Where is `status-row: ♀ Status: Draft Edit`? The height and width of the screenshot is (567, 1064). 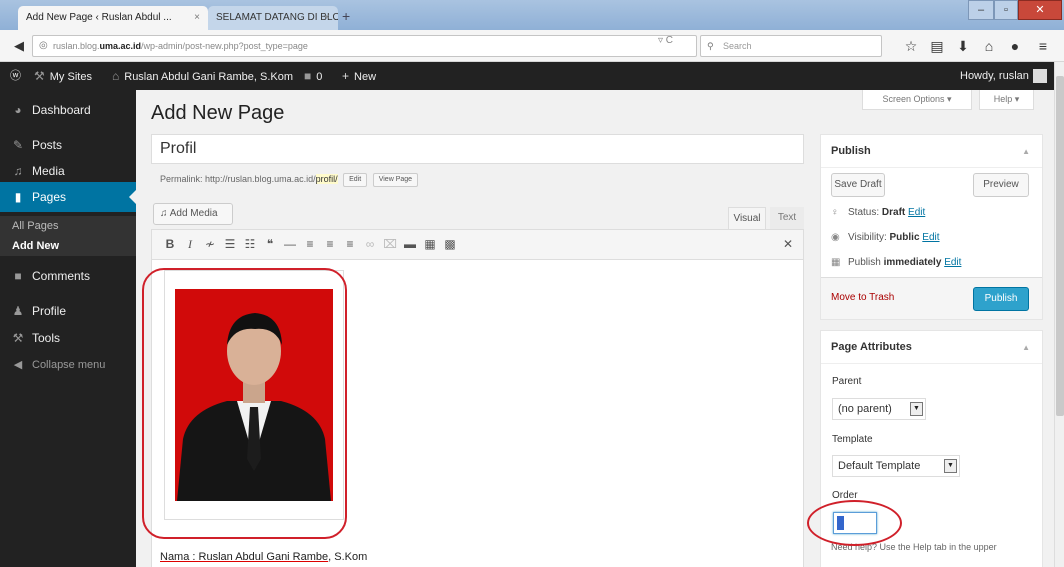
status-row: ♀ Status: Draft Edit is located at coordinates (878, 212).